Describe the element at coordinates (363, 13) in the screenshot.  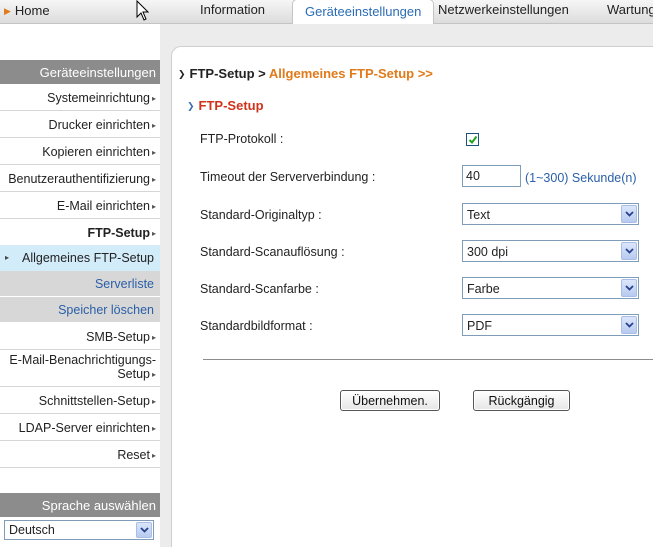
I see `tab-device-settings: Geräteeinstellungen` at that location.